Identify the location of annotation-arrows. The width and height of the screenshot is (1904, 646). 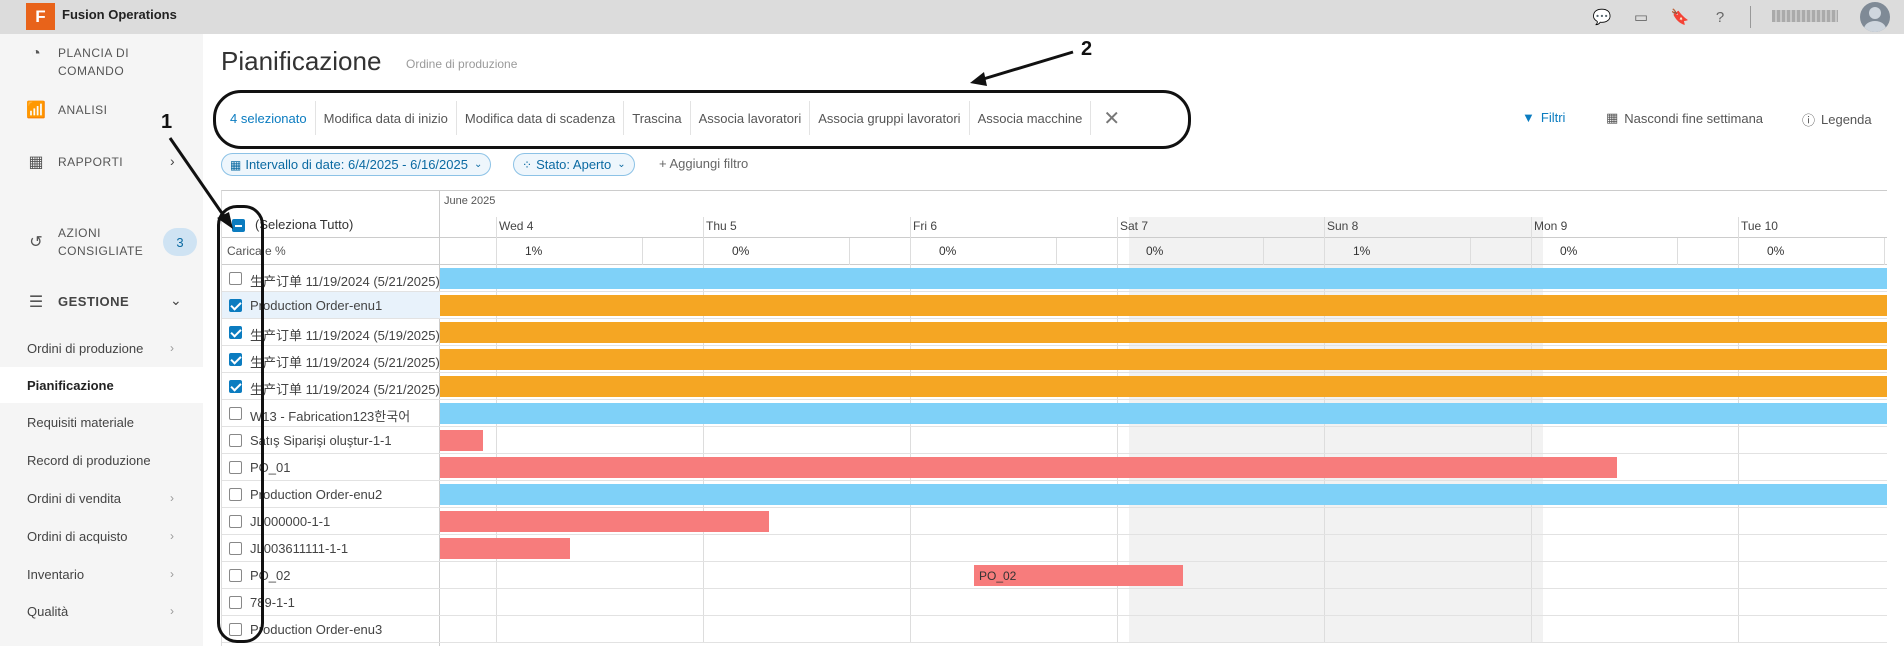
(621, 139).